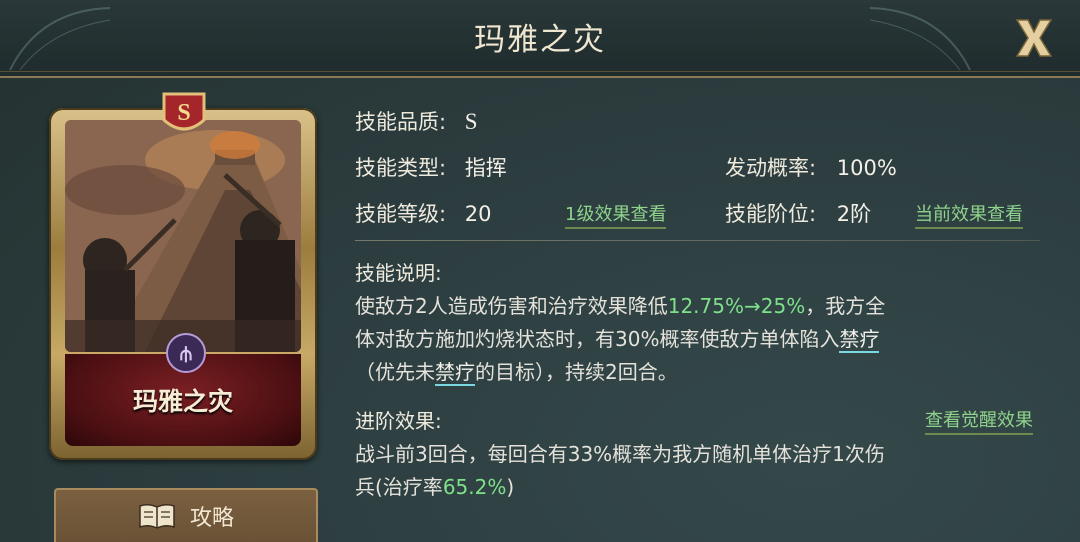 The height and width of the screenshot is (542, 1080). Describe the element at coordinates (576, 372) in the screenshot. I see `description-text: 的目标），持续2回合。` at that location.